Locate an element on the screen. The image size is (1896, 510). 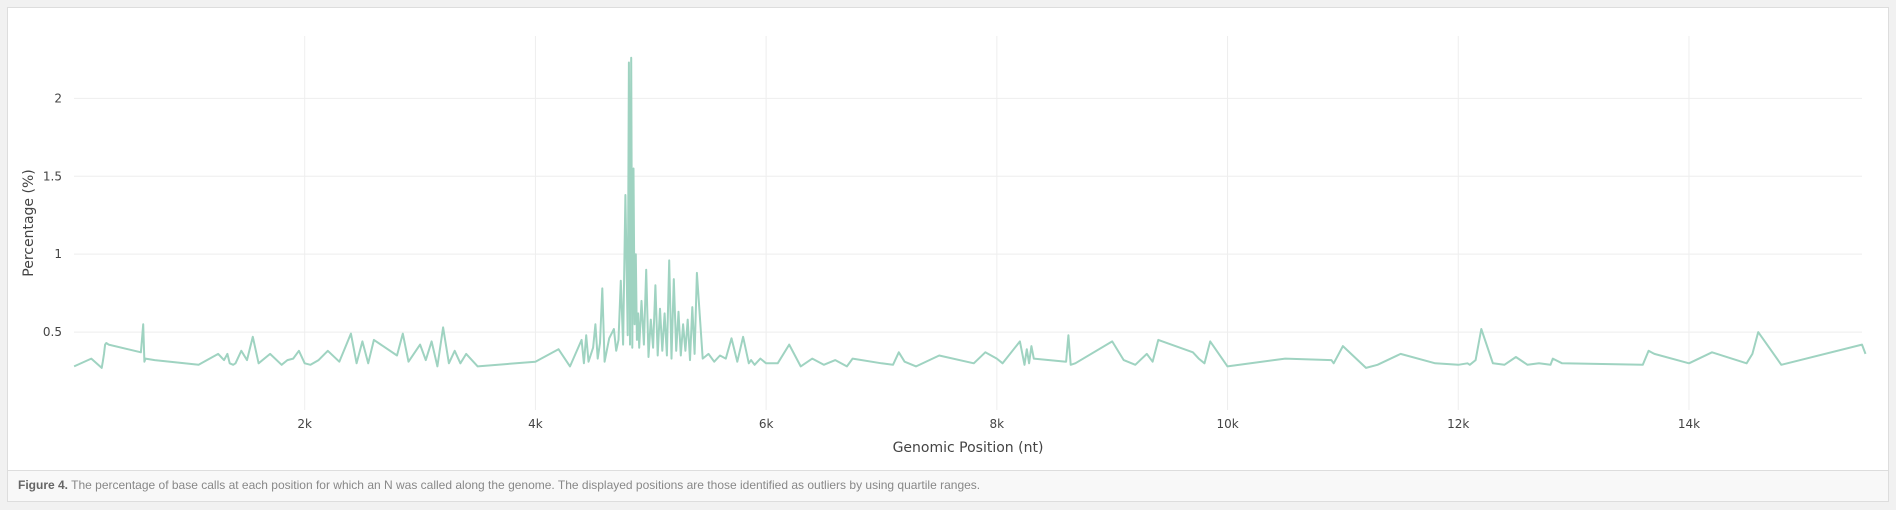
x-tick-label: 8k is located at coordinates (997, 424).